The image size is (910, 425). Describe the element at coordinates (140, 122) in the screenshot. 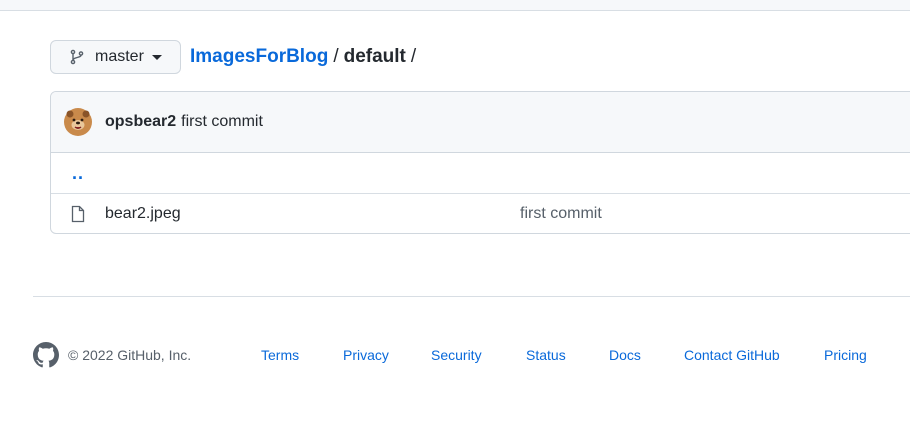

I see `commit-author-link: opsbear2` at that location.